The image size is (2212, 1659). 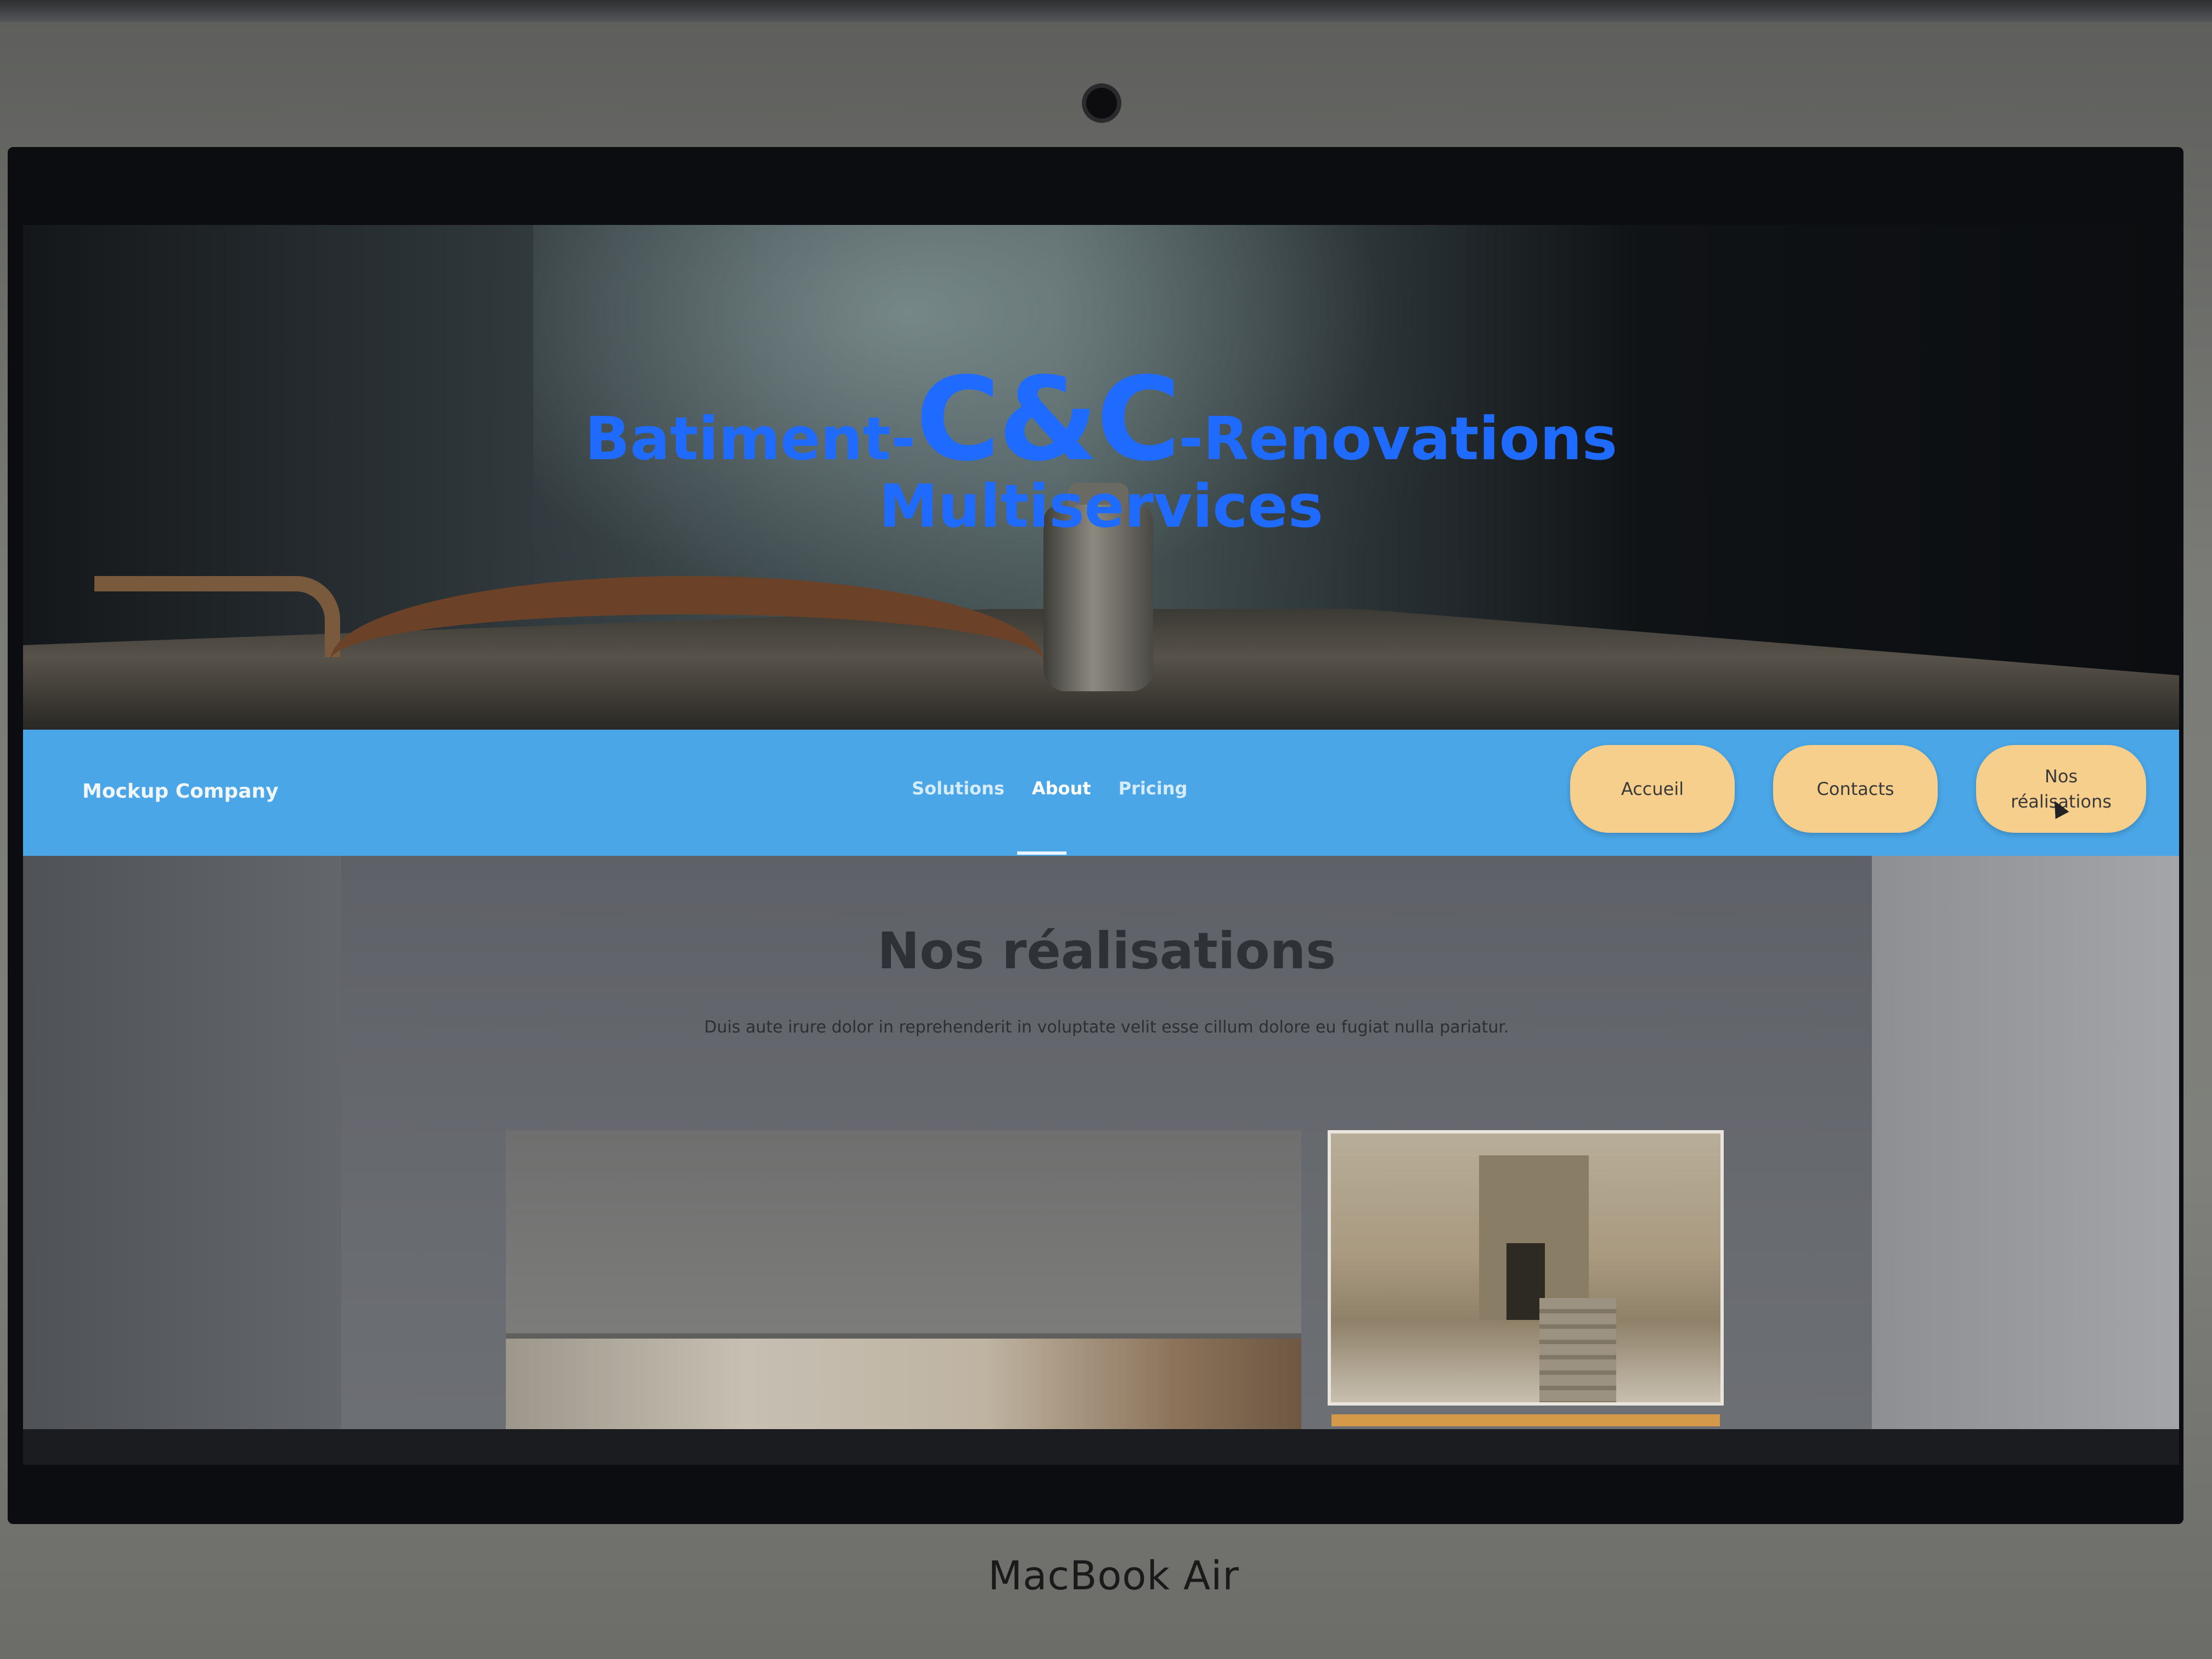 I want to click on accueil-button: Accueil, so click(x=1652, y=789).